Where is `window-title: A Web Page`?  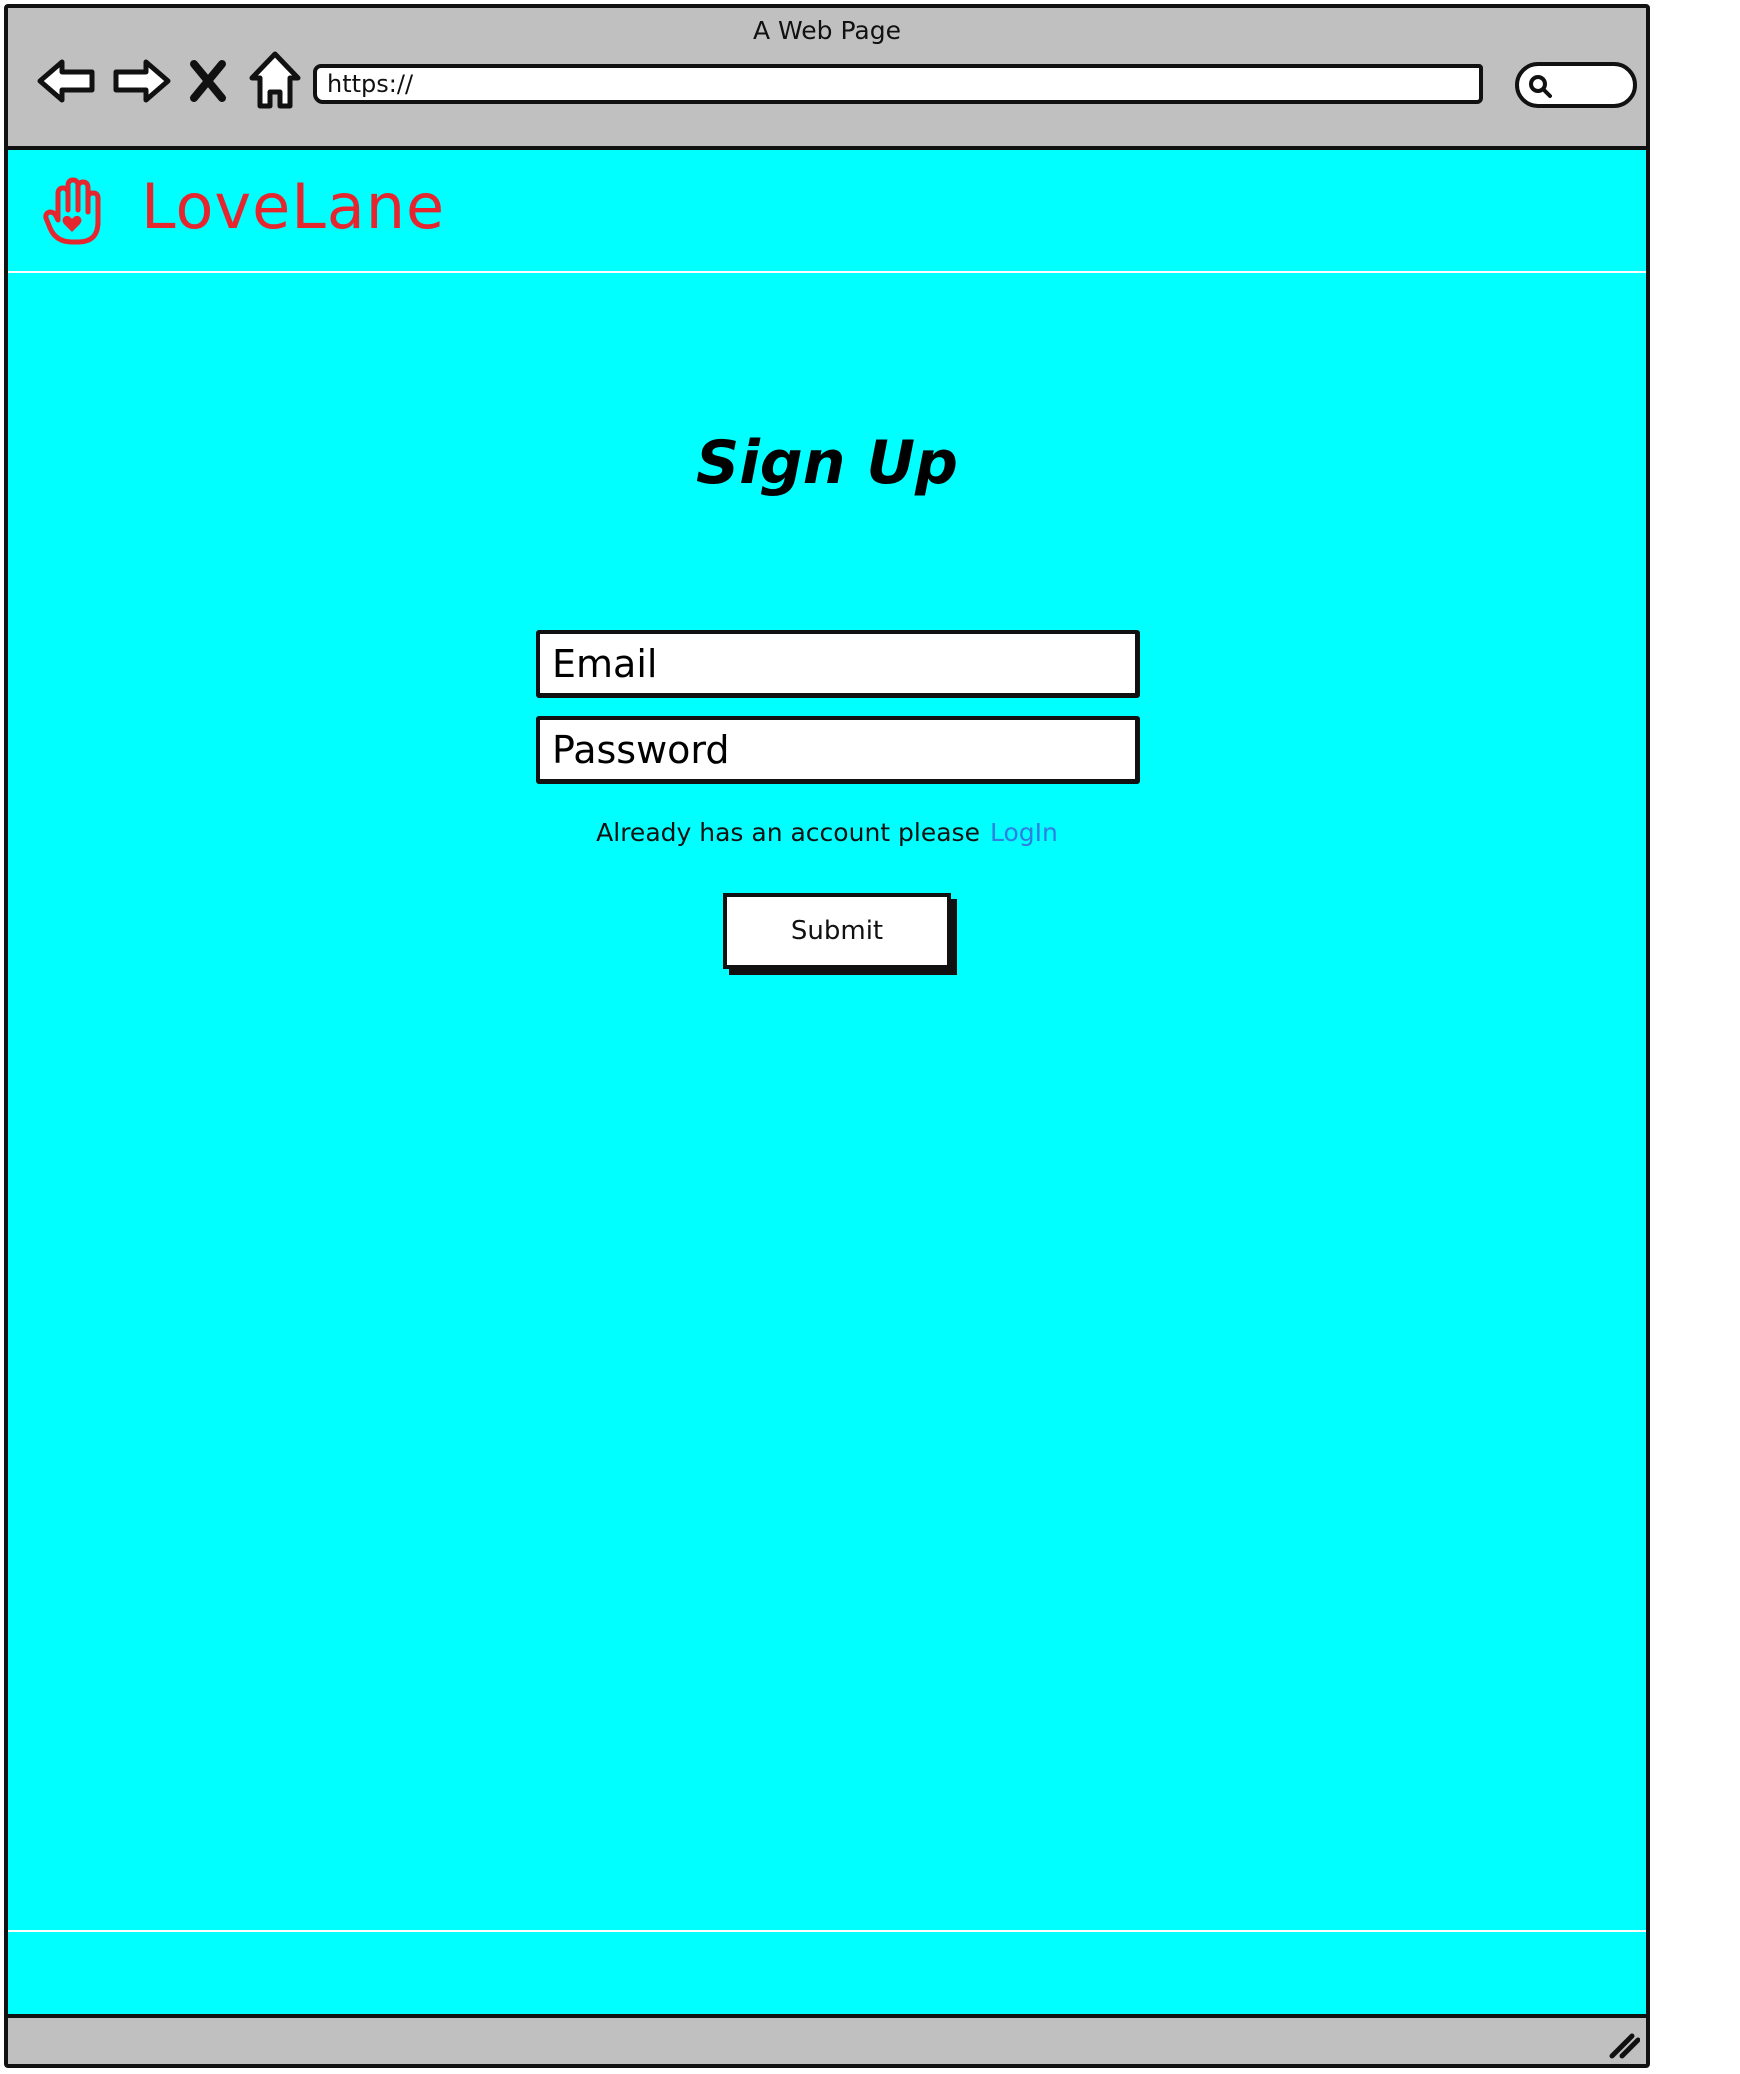
window-title: A Web Page is located at coordinates (827, 30).